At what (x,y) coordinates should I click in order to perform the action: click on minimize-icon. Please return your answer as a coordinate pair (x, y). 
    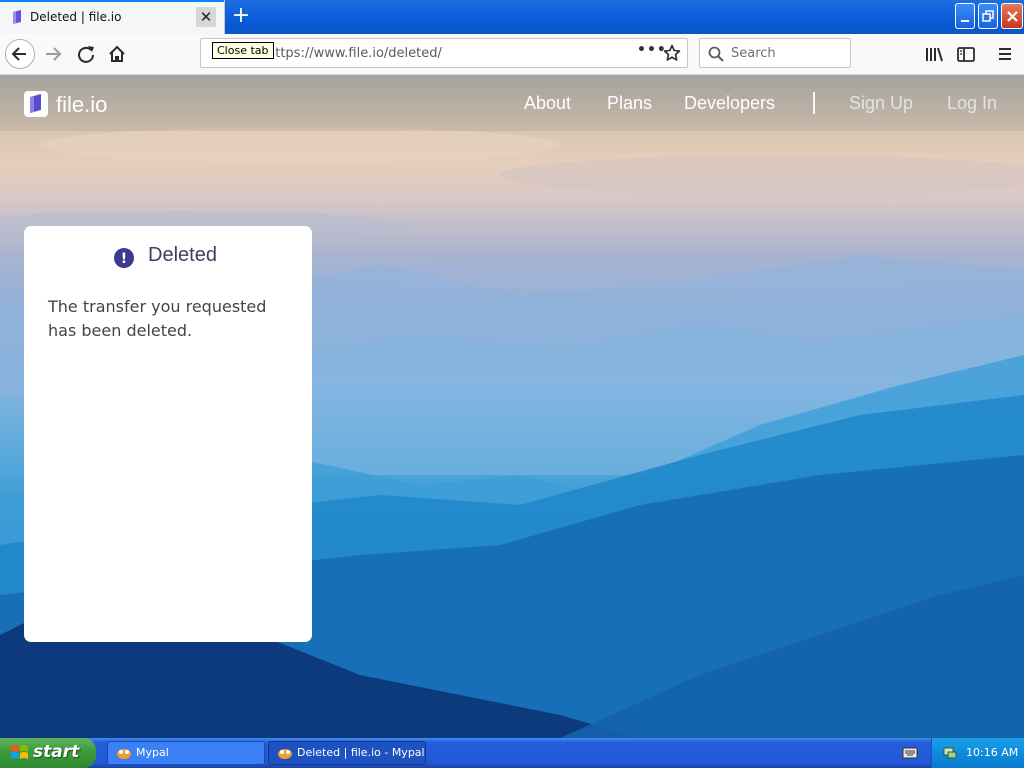
    Looking at the image, I should click on (965, 21).